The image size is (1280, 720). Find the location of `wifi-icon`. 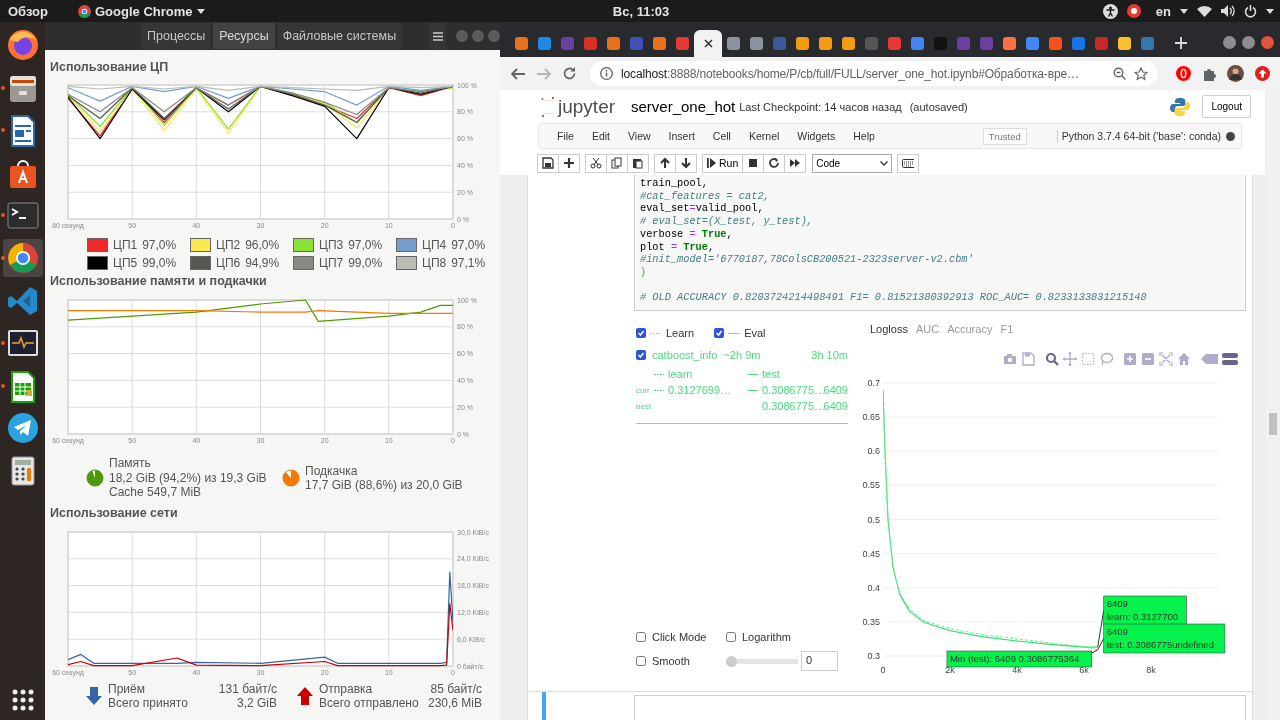

wifi-icon is located at coordinates (1204, 11).